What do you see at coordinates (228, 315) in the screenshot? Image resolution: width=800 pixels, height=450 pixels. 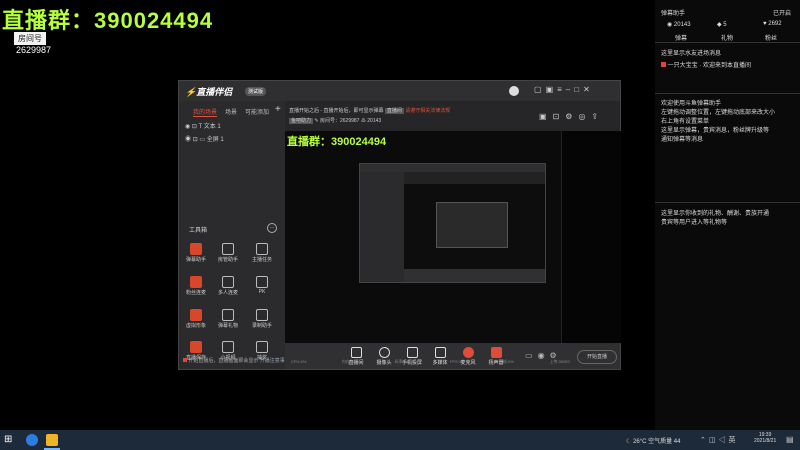 I see `gift-icon` at bounding box center [228, 315].